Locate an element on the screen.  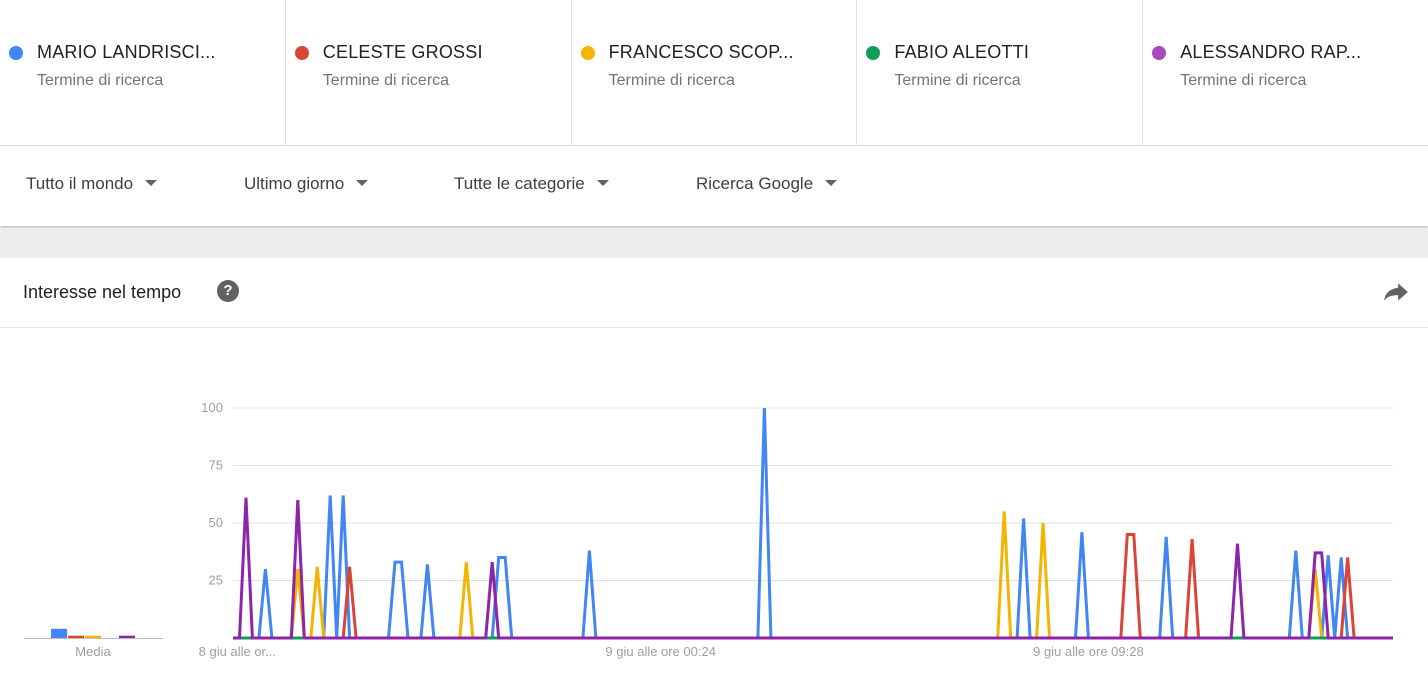
y-tick-label: 100 is located at coordinates (212, 407).